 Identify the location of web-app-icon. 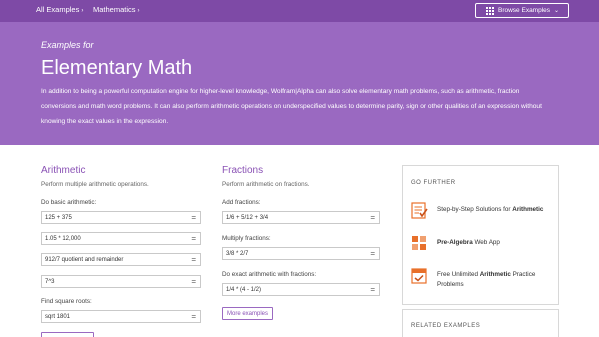
(419, 243).